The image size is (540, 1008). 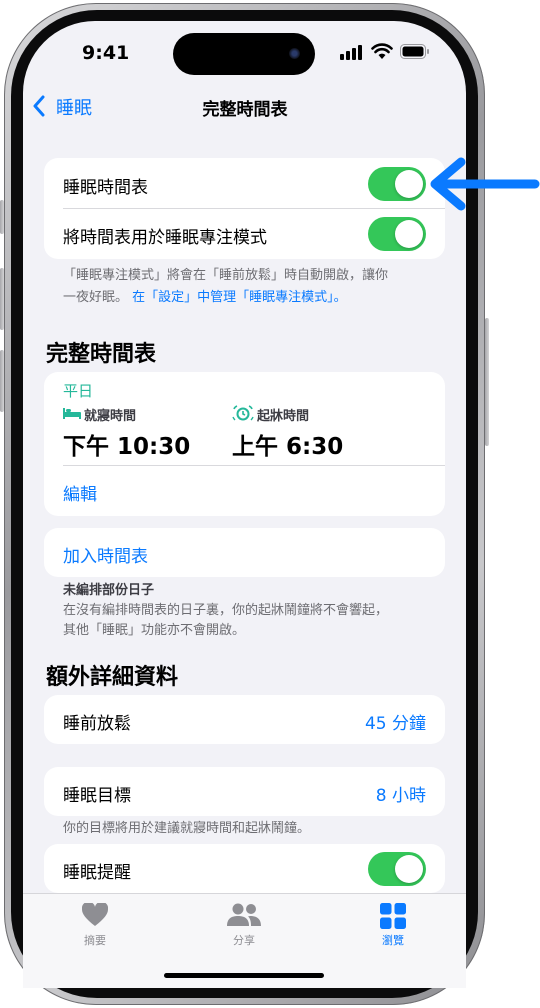 What do you see at coordinates (239, 297) in the screenshot?
I see `focus-settings-link: 在「設定」中管理「睡眠專注模式」。` at bounding box center [239, 297].